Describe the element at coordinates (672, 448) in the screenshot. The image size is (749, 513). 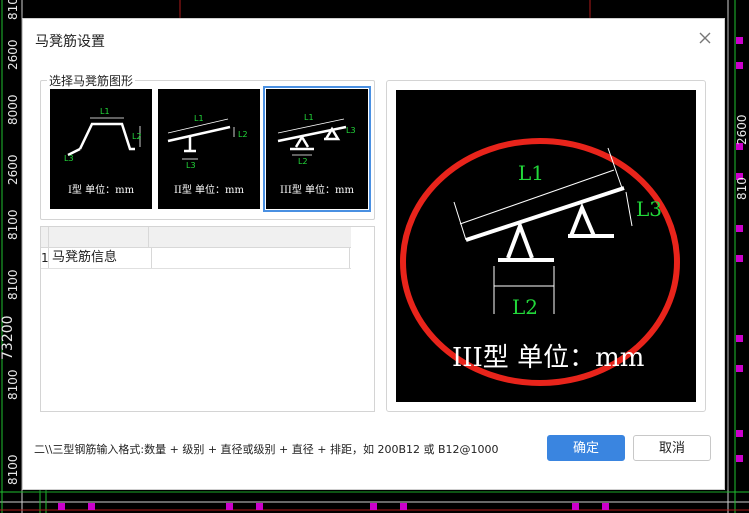
I see `cancel-button: 取消` at that location.